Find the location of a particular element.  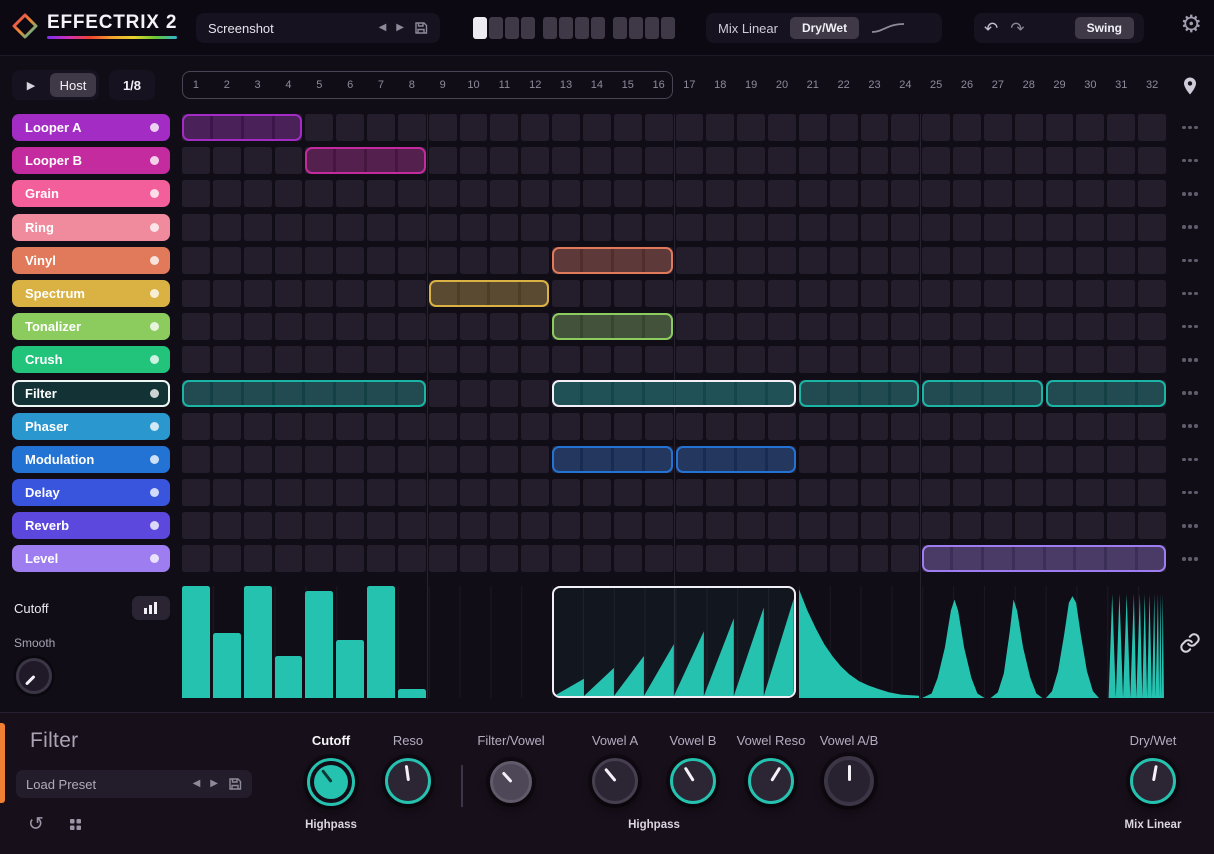

track-label-level: Level is located at coordinates (91, 559).